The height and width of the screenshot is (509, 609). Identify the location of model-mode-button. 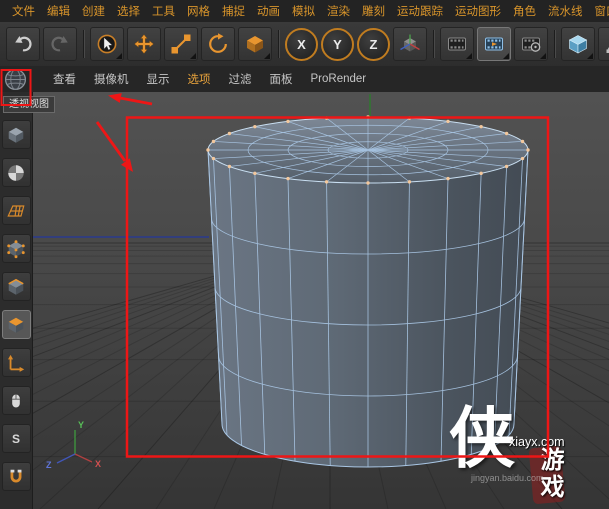
(16, 134).